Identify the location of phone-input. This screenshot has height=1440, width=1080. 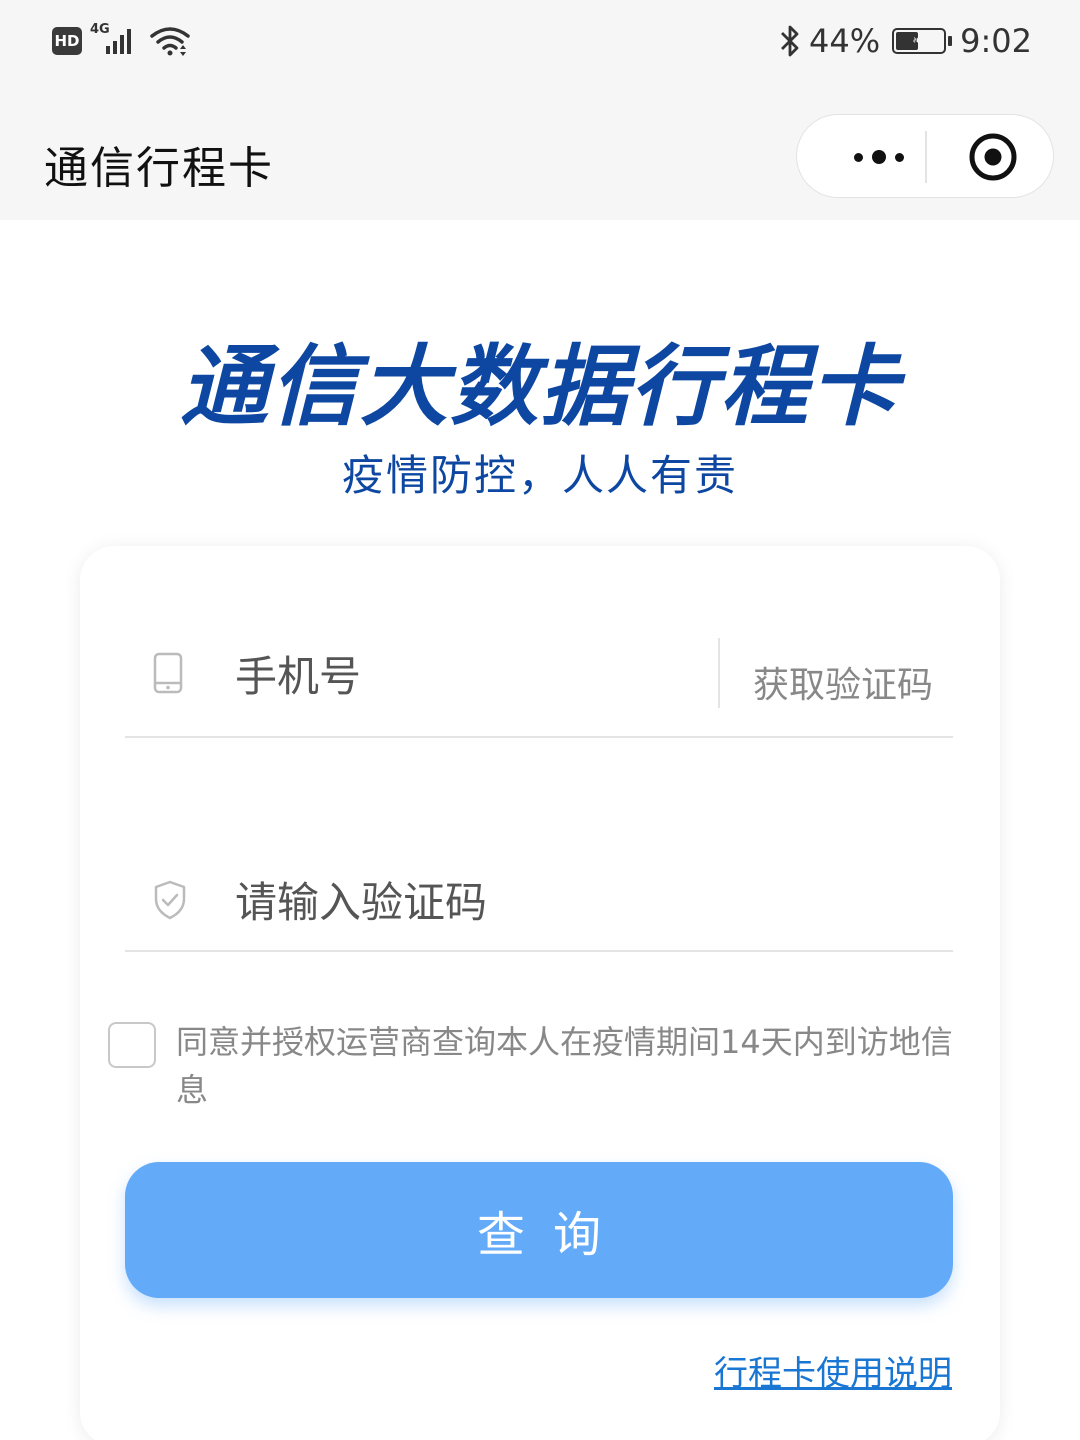
(460, 676).